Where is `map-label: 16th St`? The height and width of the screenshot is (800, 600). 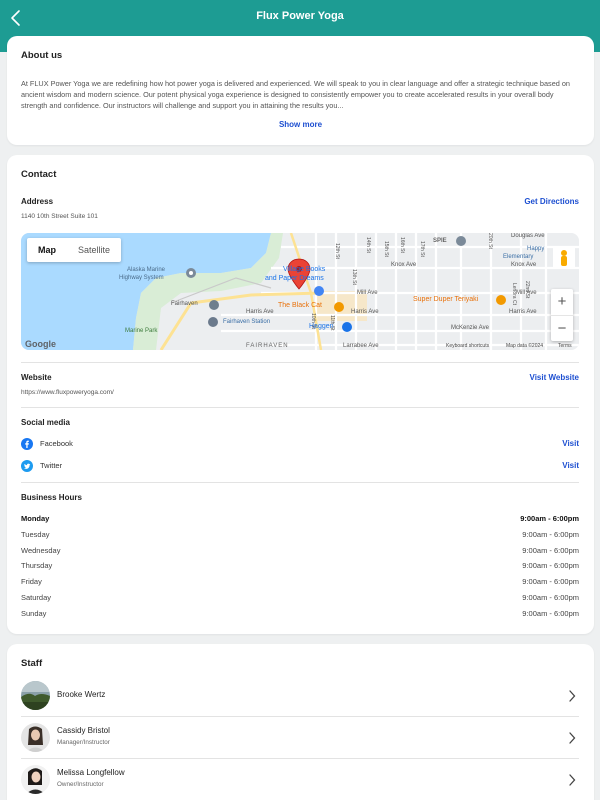 map-label: 16th St is located at coordinates (402, 245).